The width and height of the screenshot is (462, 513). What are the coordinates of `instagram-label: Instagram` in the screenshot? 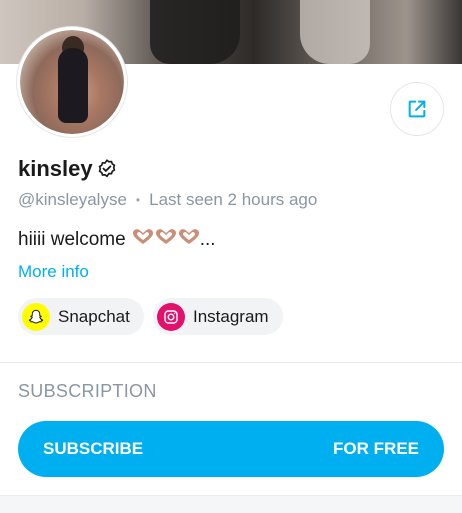 It's located at (231, 316).